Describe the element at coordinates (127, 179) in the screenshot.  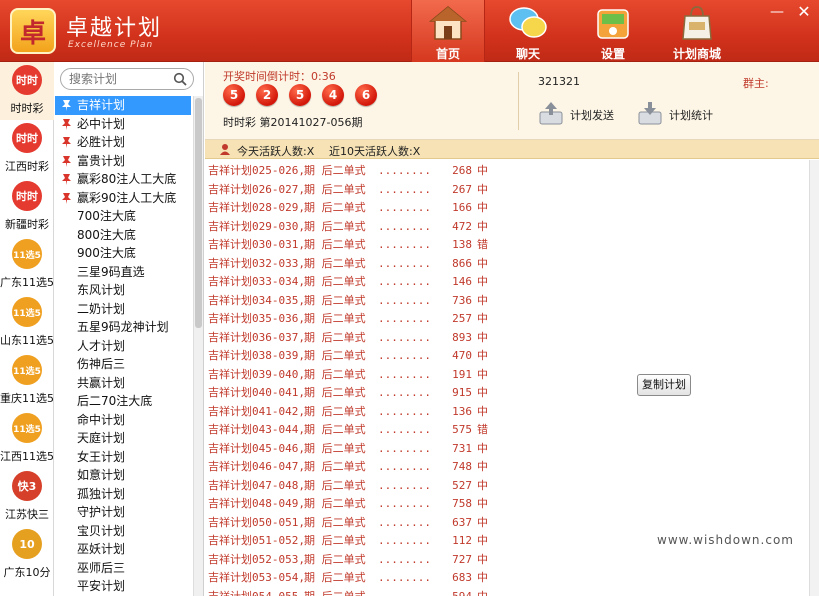
I see `plan-item-label: 赢彩80注人工大底` at that location.